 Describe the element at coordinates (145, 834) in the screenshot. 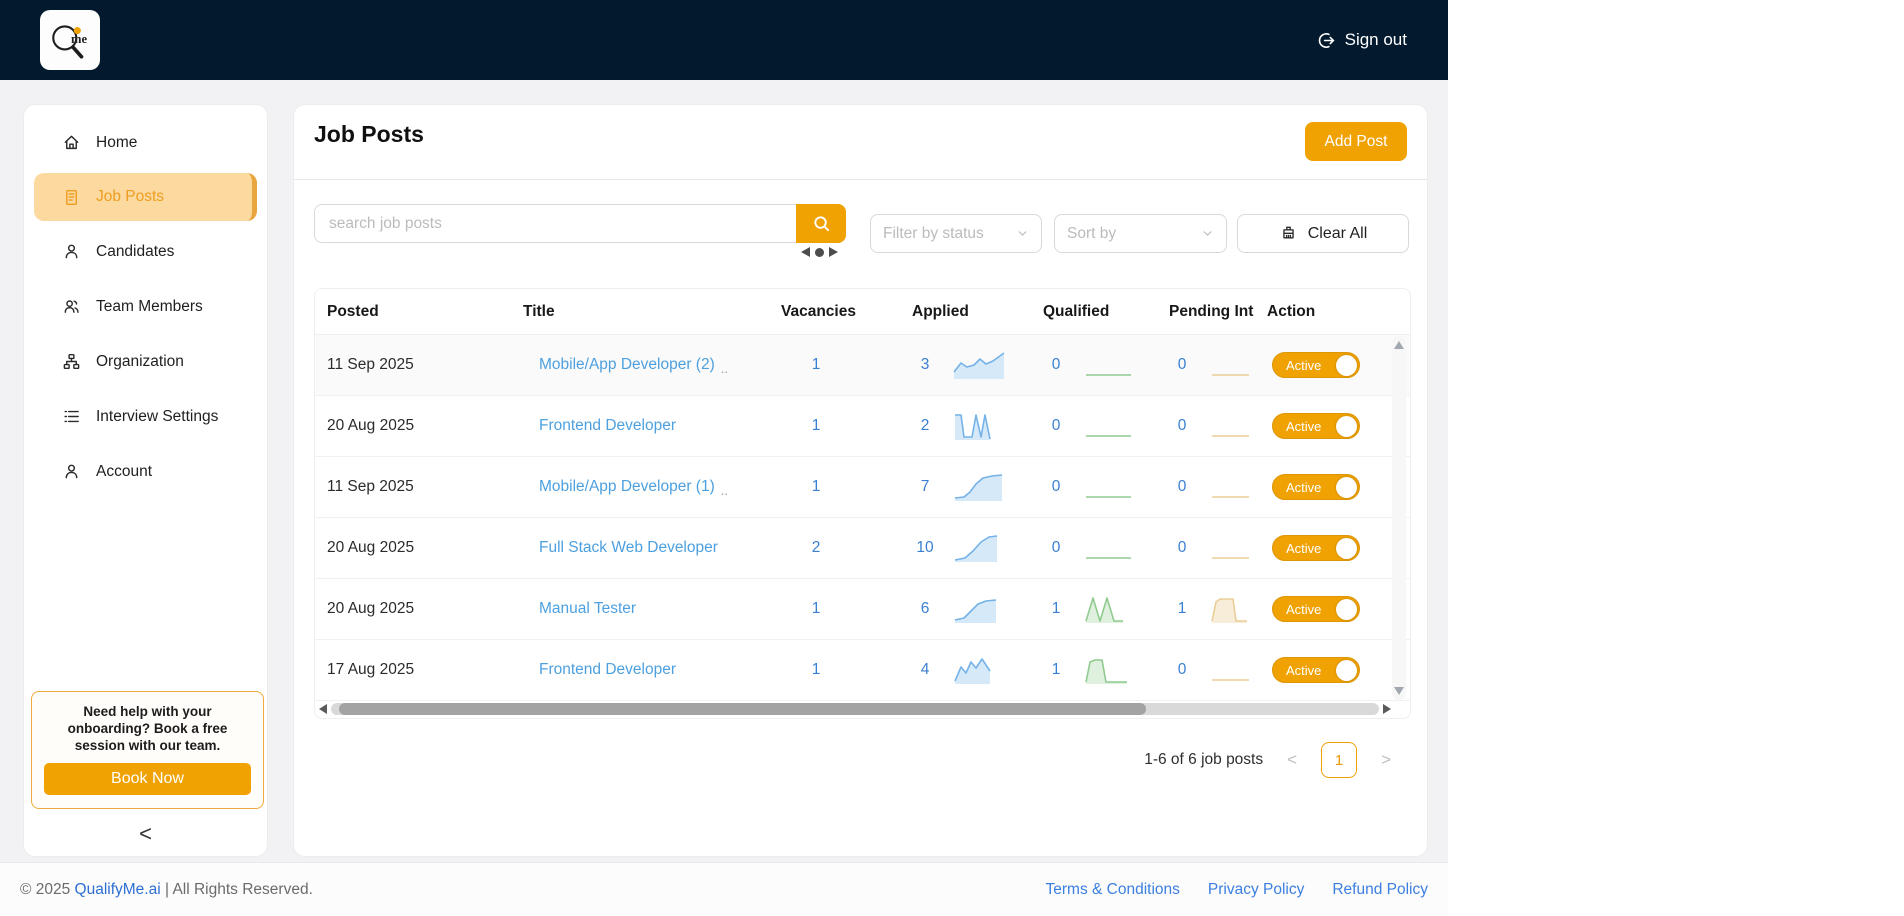

I see `sidebar-collapse-button: <` at that location.